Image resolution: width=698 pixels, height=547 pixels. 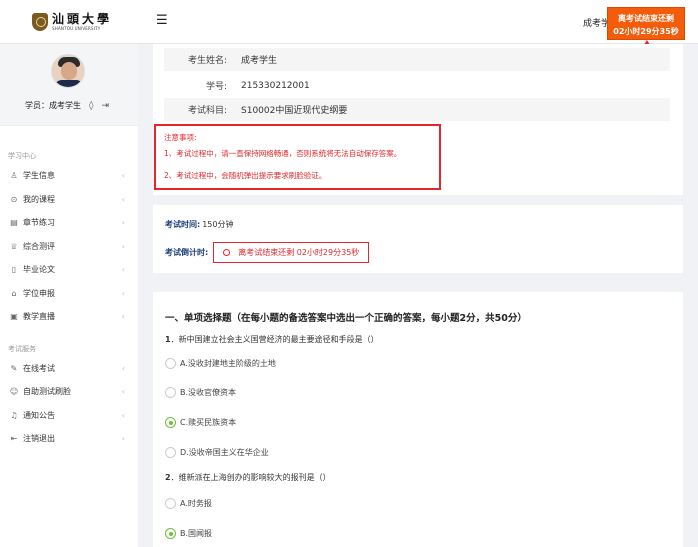 I want to click on option-label: B.没收官僚资本, so click(x=208, y=392).